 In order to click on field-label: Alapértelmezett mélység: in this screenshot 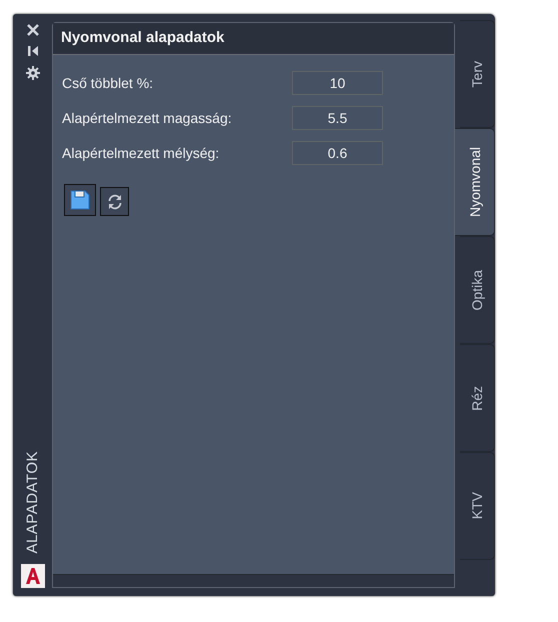, I will do `click(141, 153)`.